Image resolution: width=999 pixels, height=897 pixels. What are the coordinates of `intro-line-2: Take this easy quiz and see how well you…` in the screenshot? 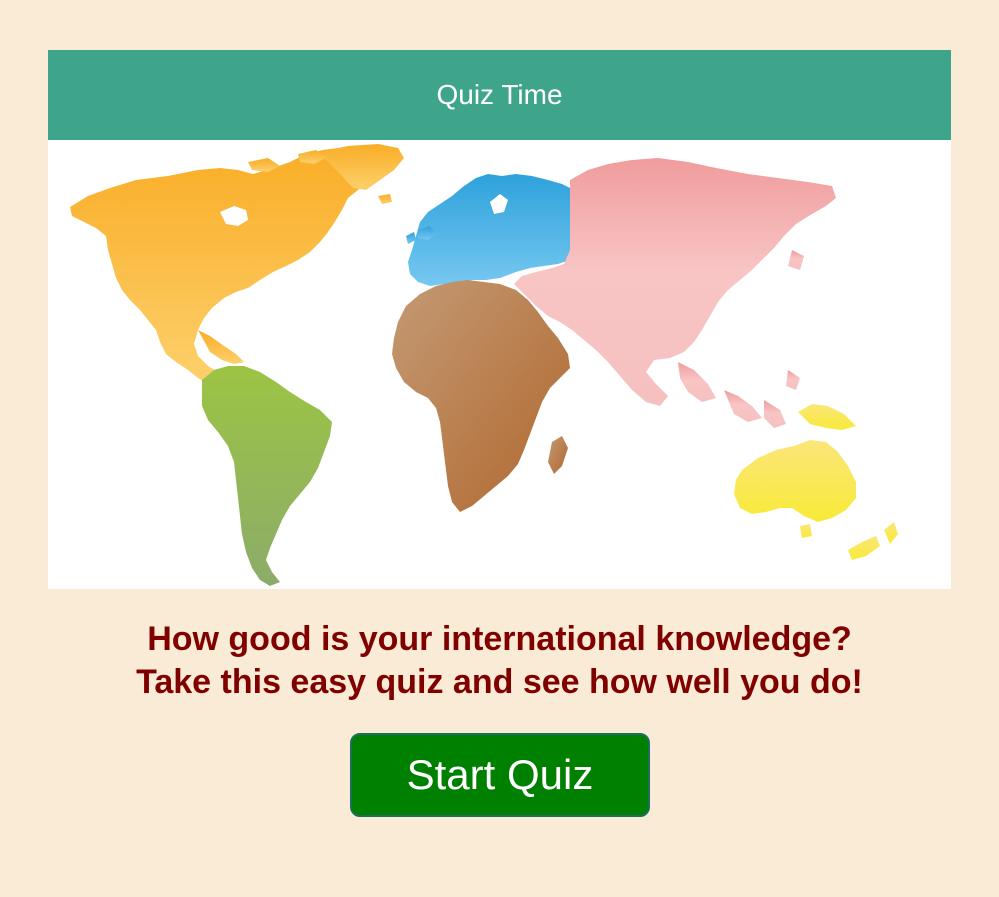 It's located at (499, 682).